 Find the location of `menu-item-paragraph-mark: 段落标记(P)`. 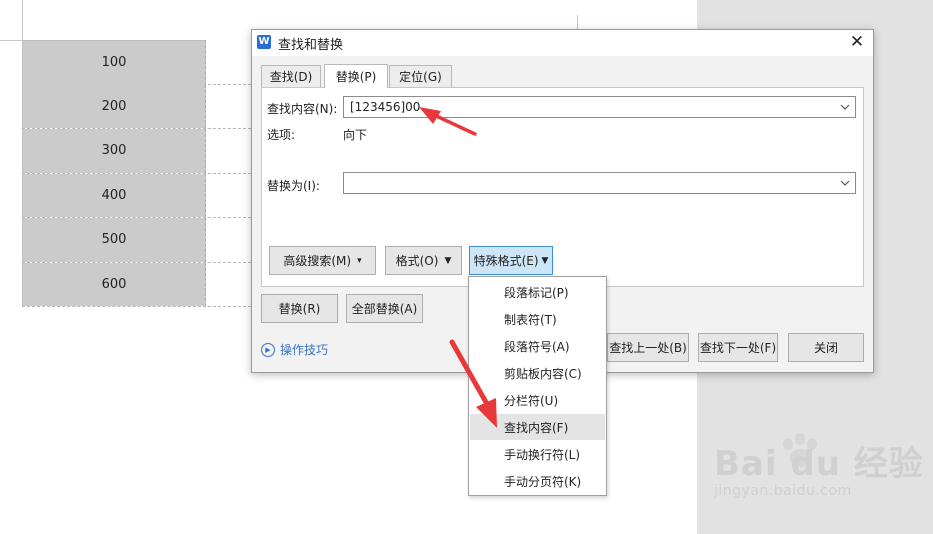

menu-item-paragraph-mark: 段落标记(P) is located at coordinates (537, 292).